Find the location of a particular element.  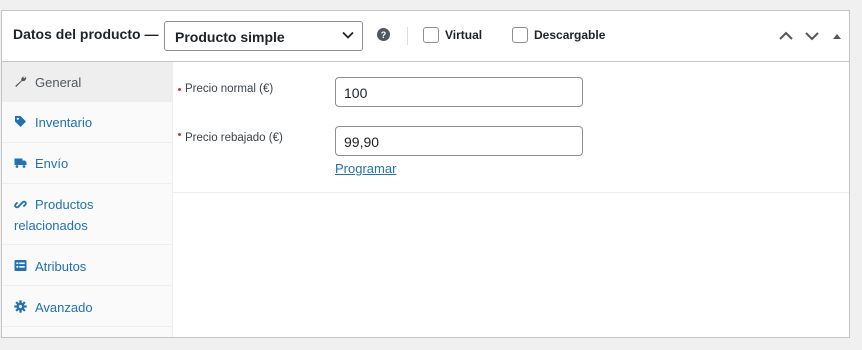

sale-price-value: 99,90 is located at coordinates (362, 142).